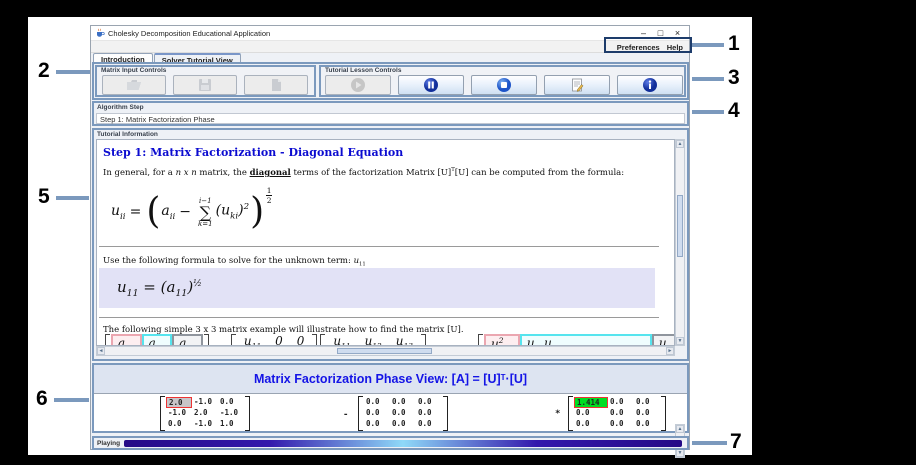 Image resolution: width=916 pixels, height=465 pixels. What do you see at coordinates (558, 414) in the screenshot?
I see `multiply-operator: *` at bounding box center [558, 414].